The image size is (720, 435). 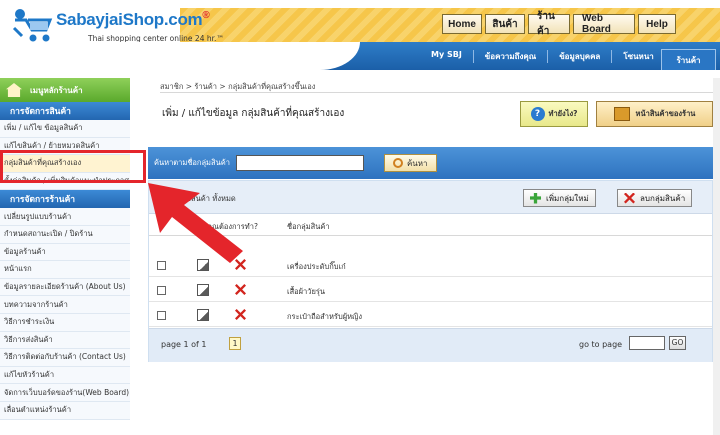 I want to click on nav-products-button: สินค้า, so click(x=505, y=24).